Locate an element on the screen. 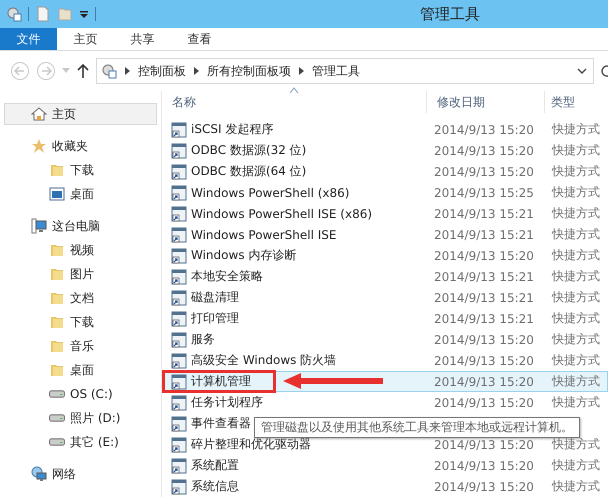 The image size is (608, 498). sidebar-item: 主页 is located at coordinates (80, 114).